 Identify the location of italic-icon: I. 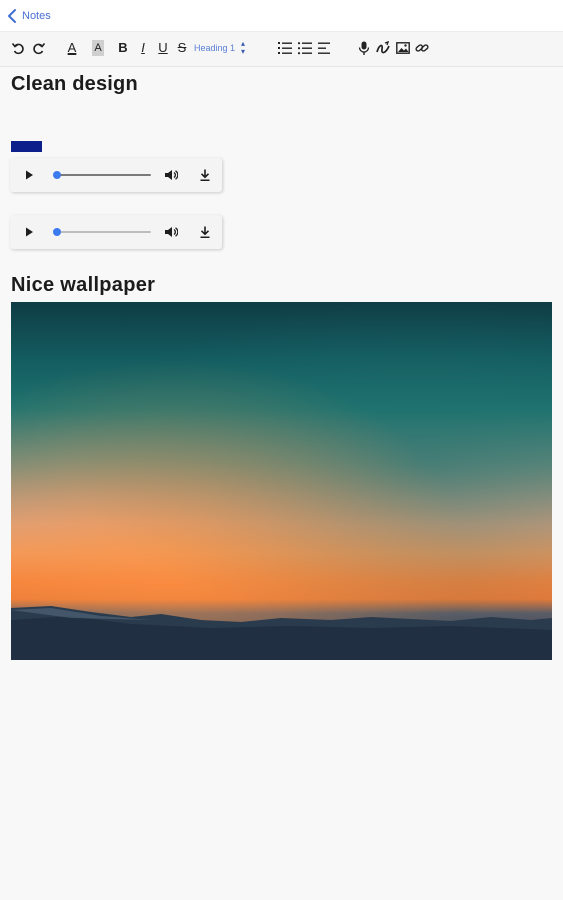
(143, 48).